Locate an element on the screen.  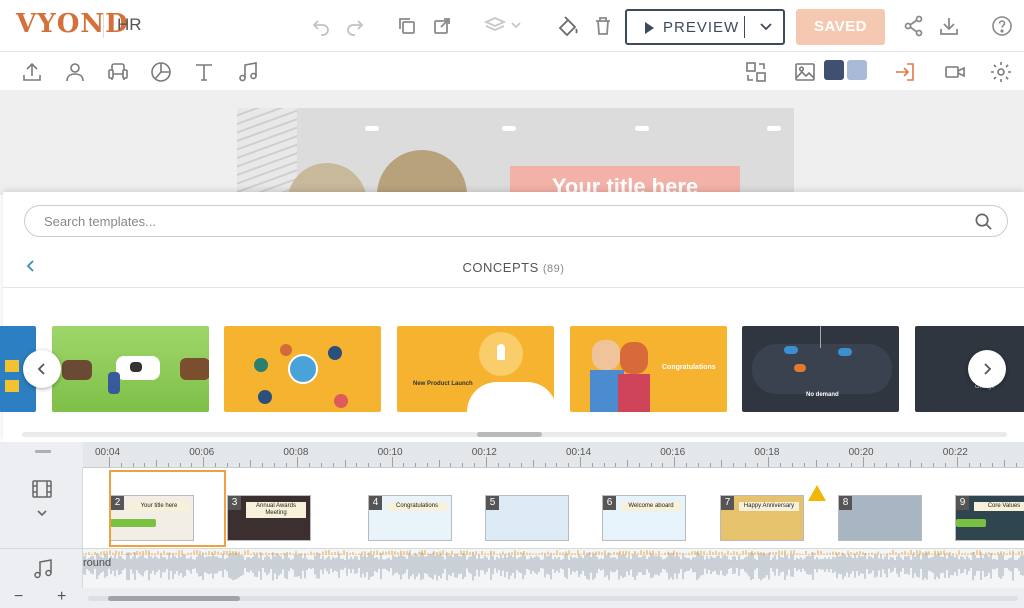
person-body is located at coordinates (634, 393).